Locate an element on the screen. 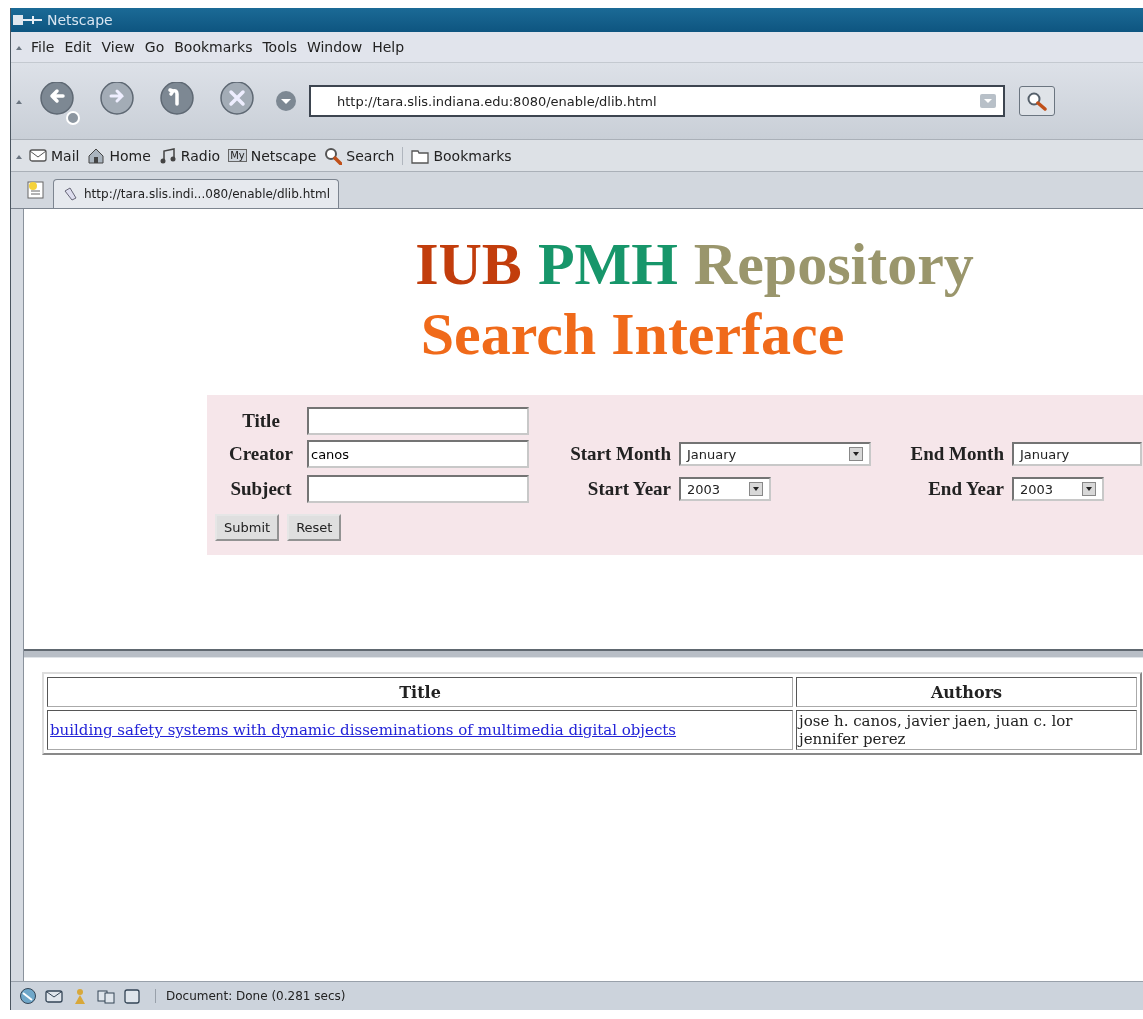 The height and width of the screenshot is (1019, 1143). house-icon is located at coordinates (96, 155).